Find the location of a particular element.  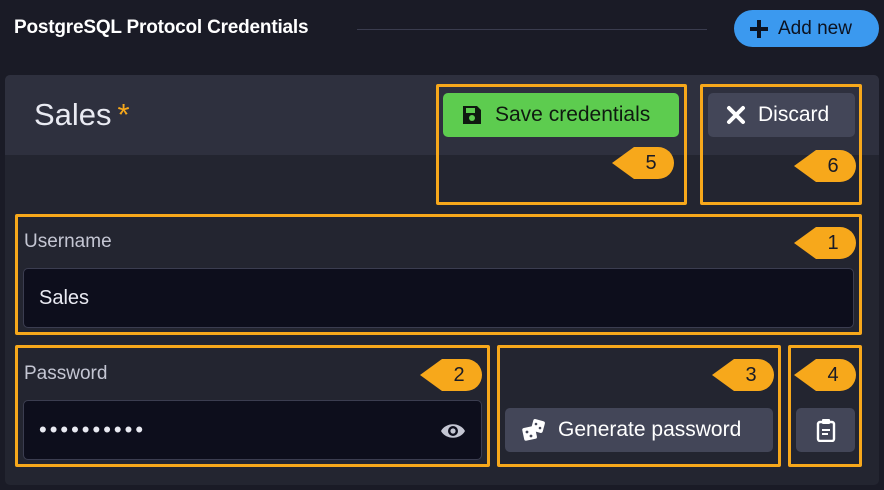

add-new-button: Add new is located at coordinates (806, 28).